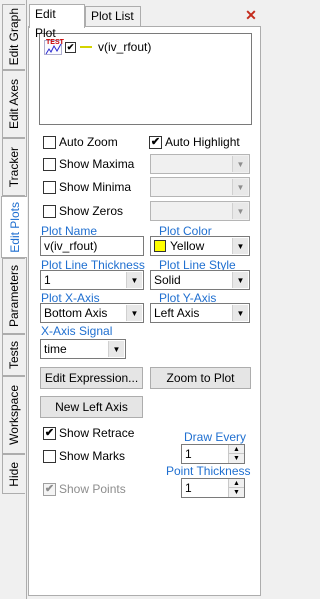  What do you see at coordinates (92, 489) in the screenshot?
I see `checkbox-label: Show Points` at bounding box center [92, 489].